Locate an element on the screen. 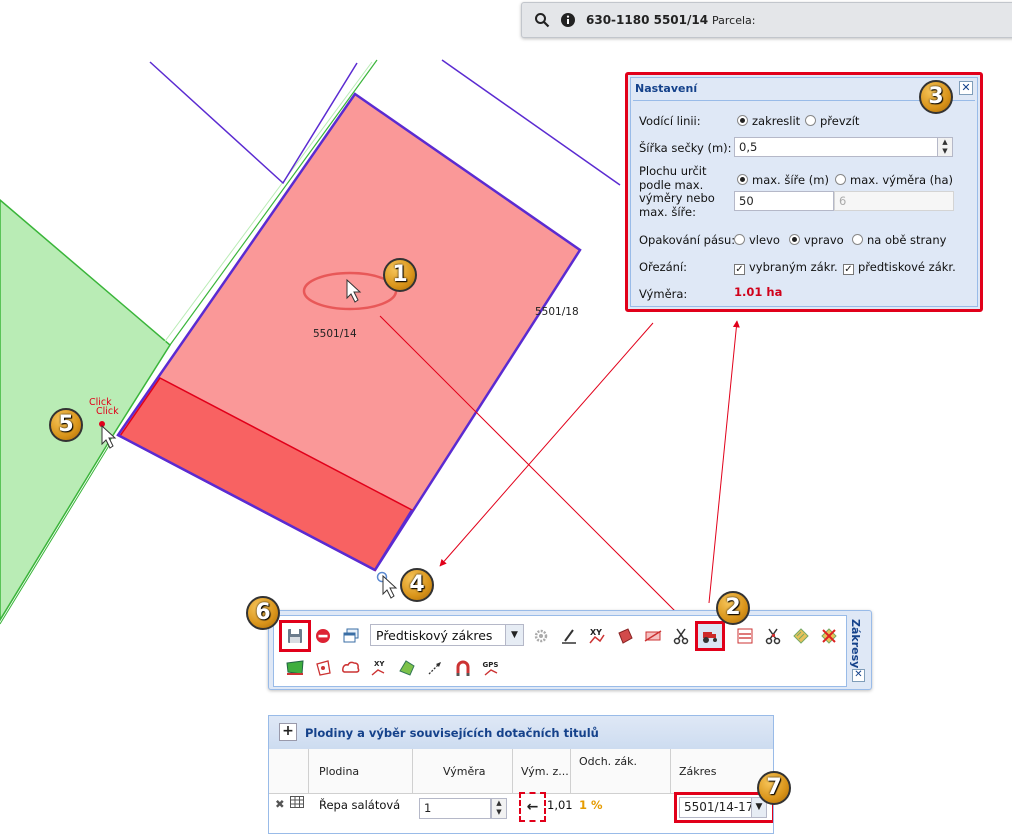 Image resolution: width=1012 pixels, height=834 pixels. radio-repeat-left: vlevo is located at coordinates (757, 240).